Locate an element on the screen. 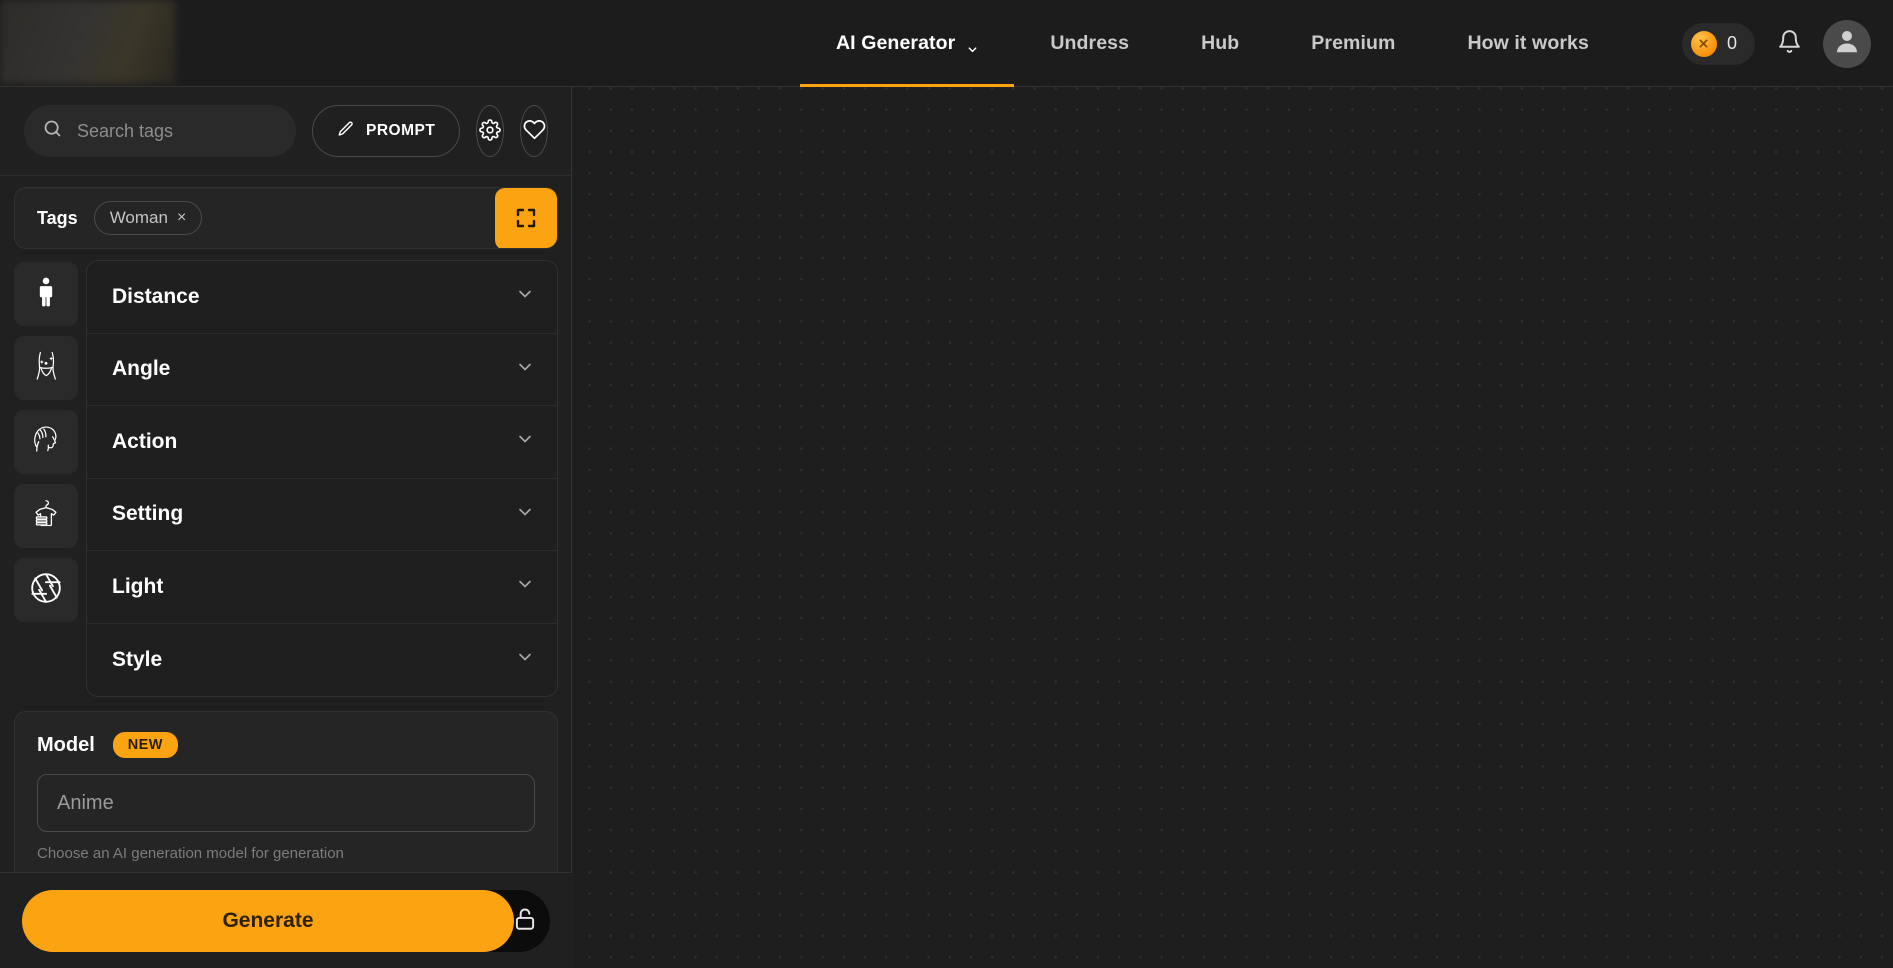 The height and width of the screenshot is (968, 1893). camera-aperture-icon is located at coordinates (46, 590).